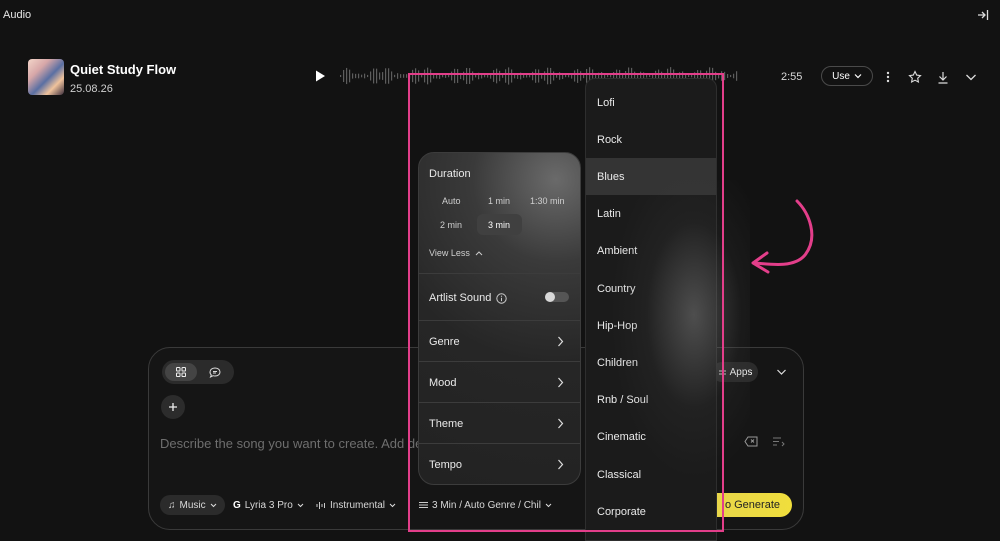 This screenshot has height=541, width=1000. What do you see at coordinates (751, 441) in the screenshot?
I see `clear-text-icon` at bounding box center [751, 441].